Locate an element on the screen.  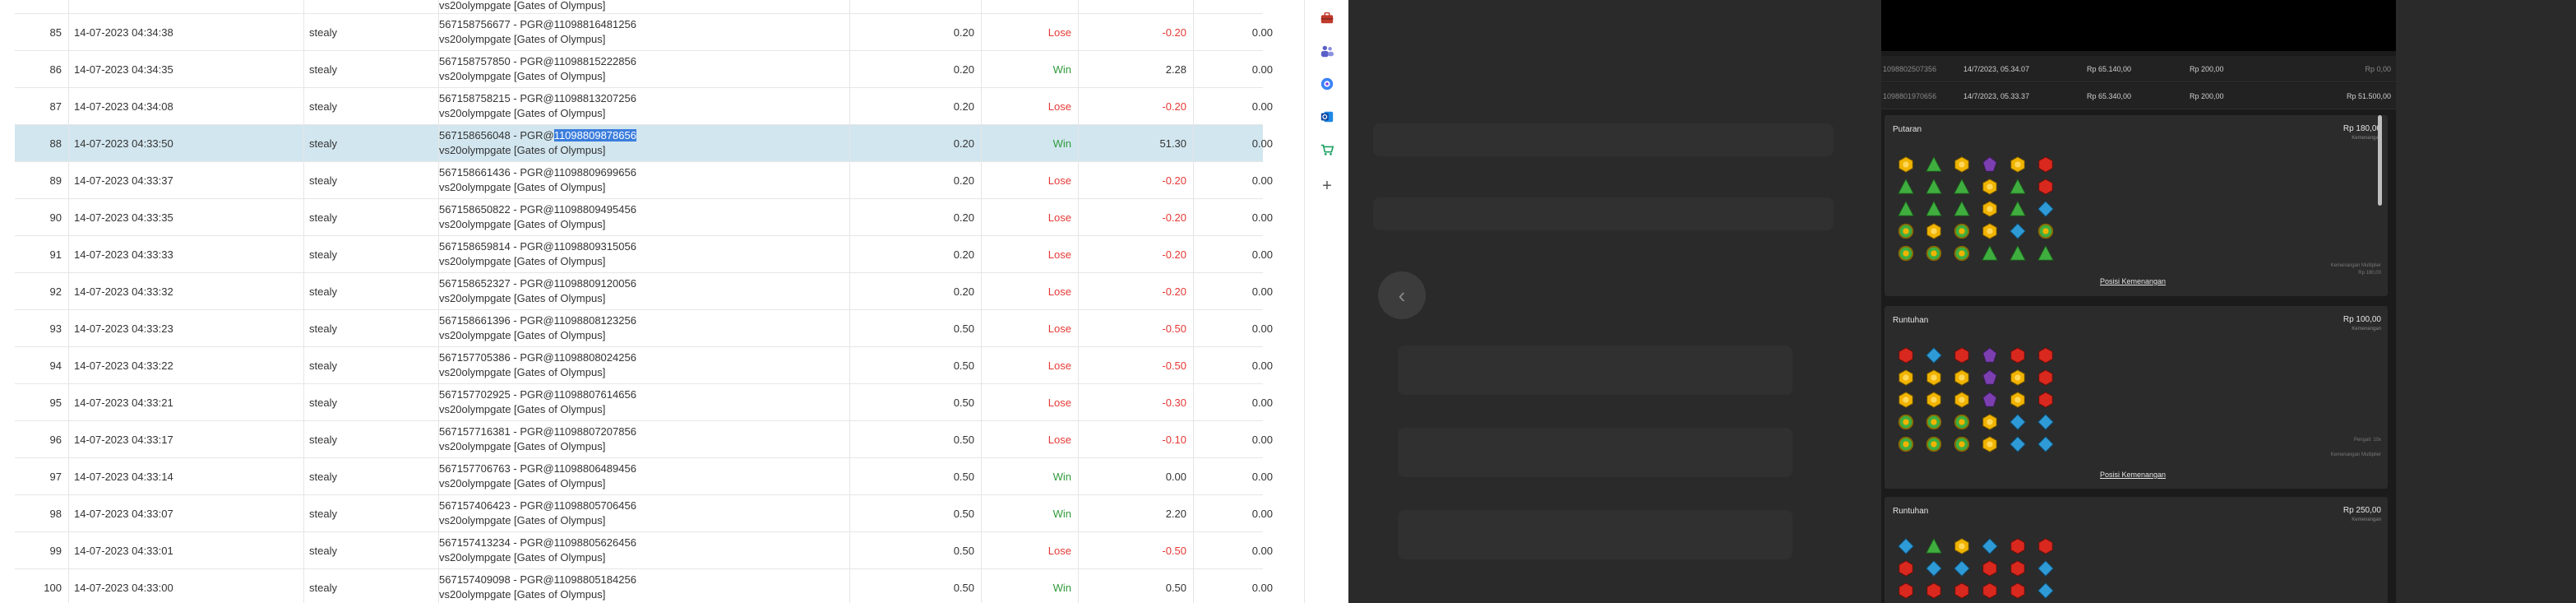
result-status: Lose is located at coordinates (1059, 106).